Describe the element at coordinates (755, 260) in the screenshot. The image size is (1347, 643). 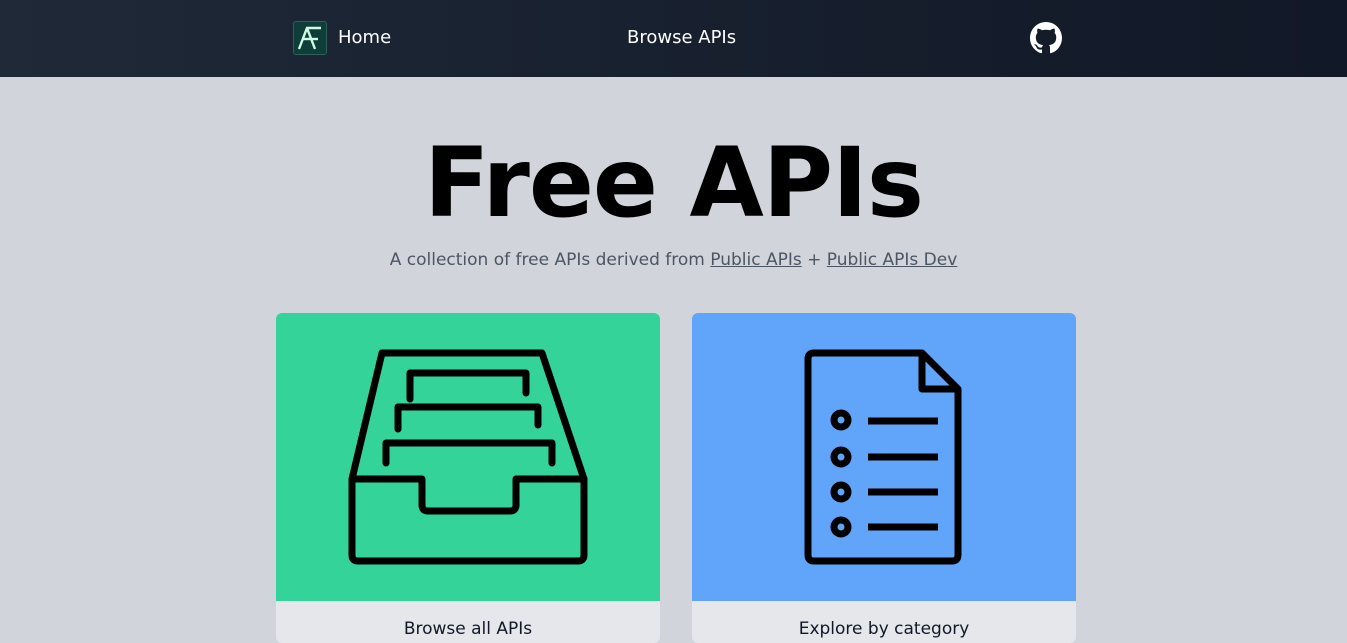
I see `public-apis-link: Public APIs` at that location.